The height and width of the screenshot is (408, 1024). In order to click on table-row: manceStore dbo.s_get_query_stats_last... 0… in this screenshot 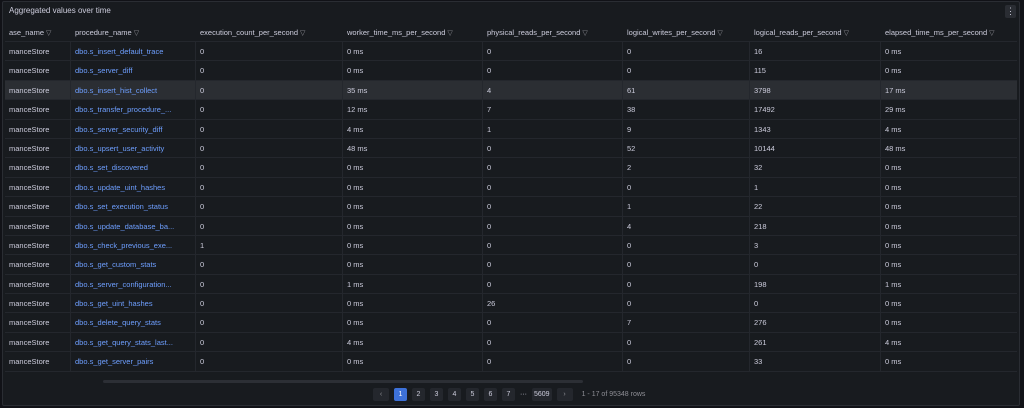, I will do `click(511, 342)`.